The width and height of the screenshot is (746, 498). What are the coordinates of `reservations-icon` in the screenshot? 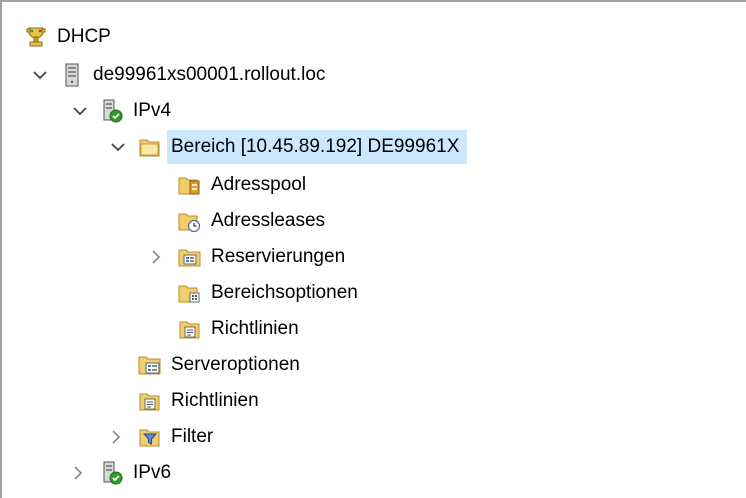 It's located at (190, 257).